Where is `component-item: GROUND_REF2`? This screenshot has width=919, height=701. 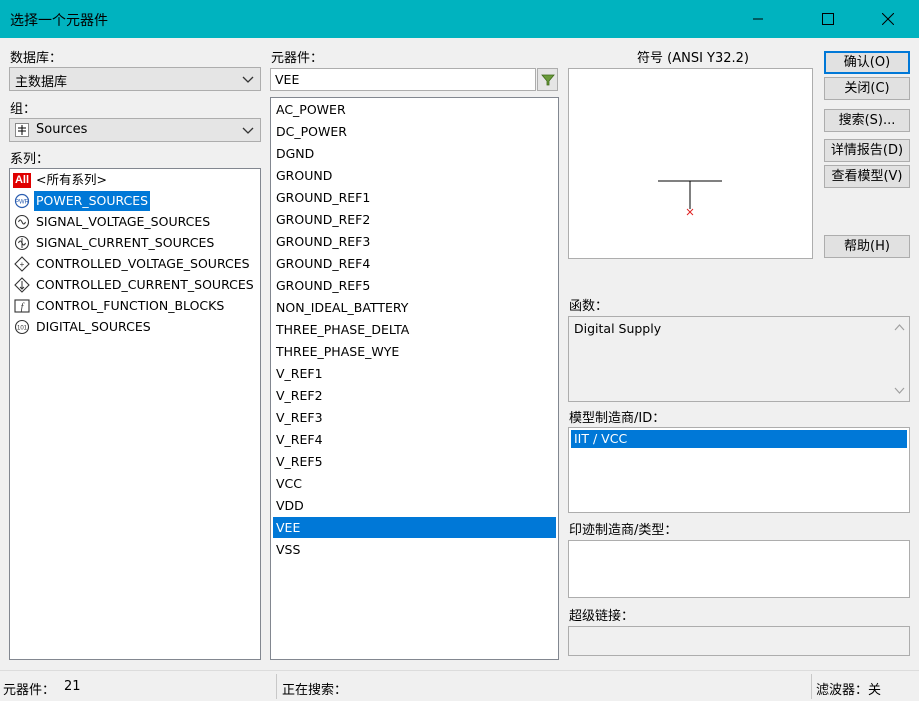
component-item: GROUND_REF2 is located at coordinates (414, 219).